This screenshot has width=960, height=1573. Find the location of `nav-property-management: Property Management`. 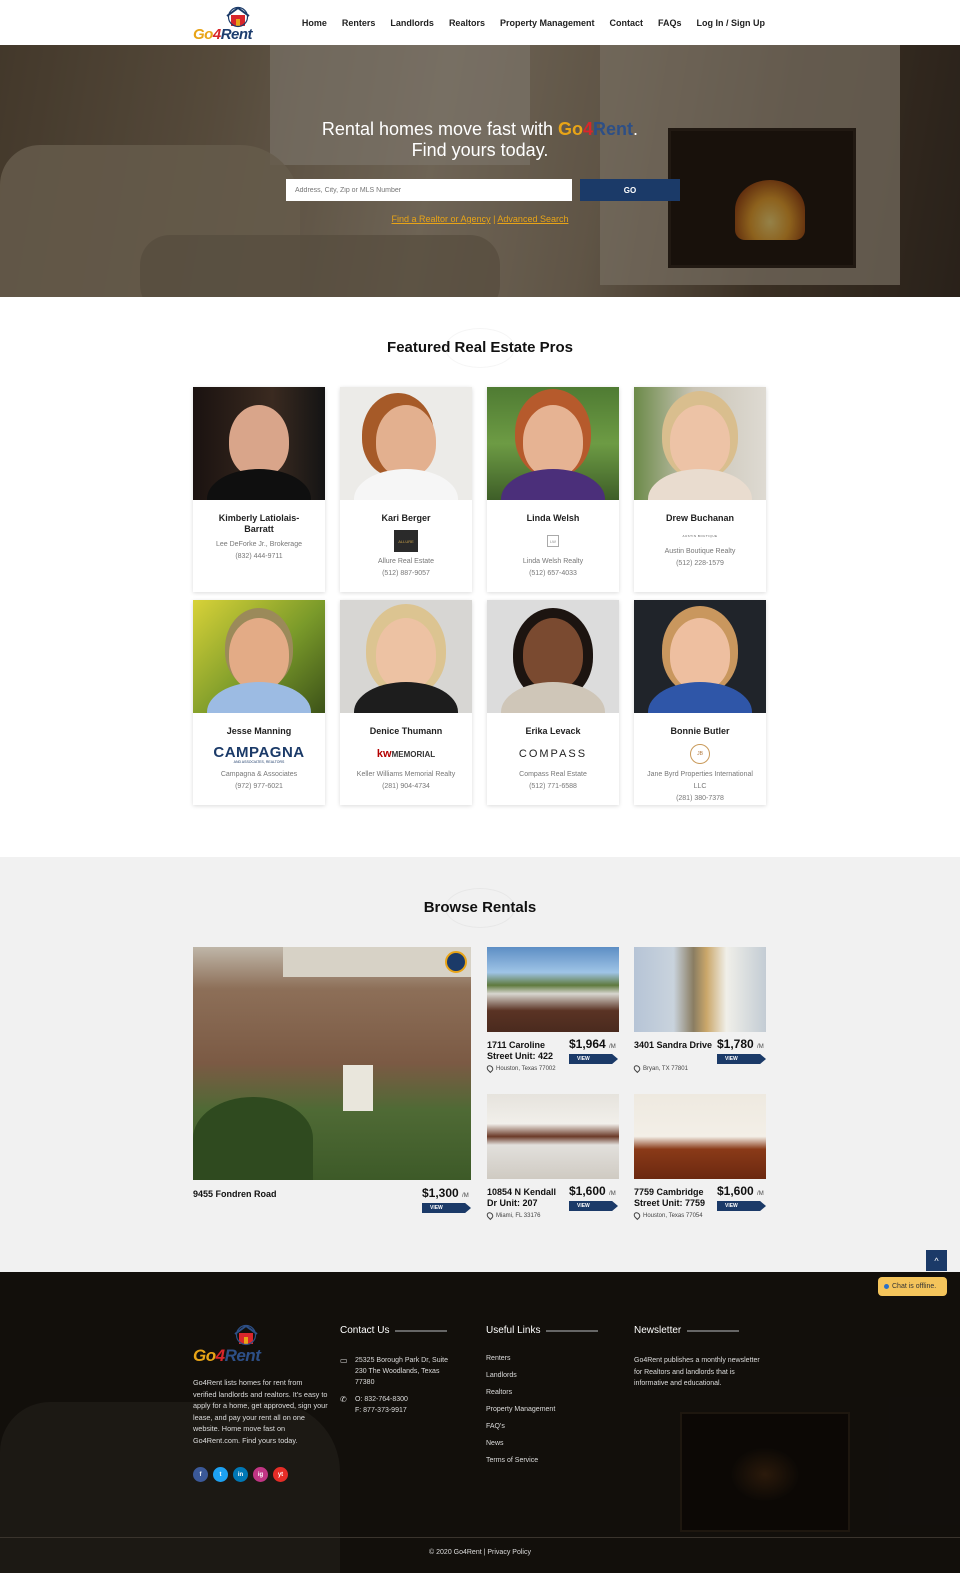

nav-property-management: Property Management is located at coordinates (547, 23).